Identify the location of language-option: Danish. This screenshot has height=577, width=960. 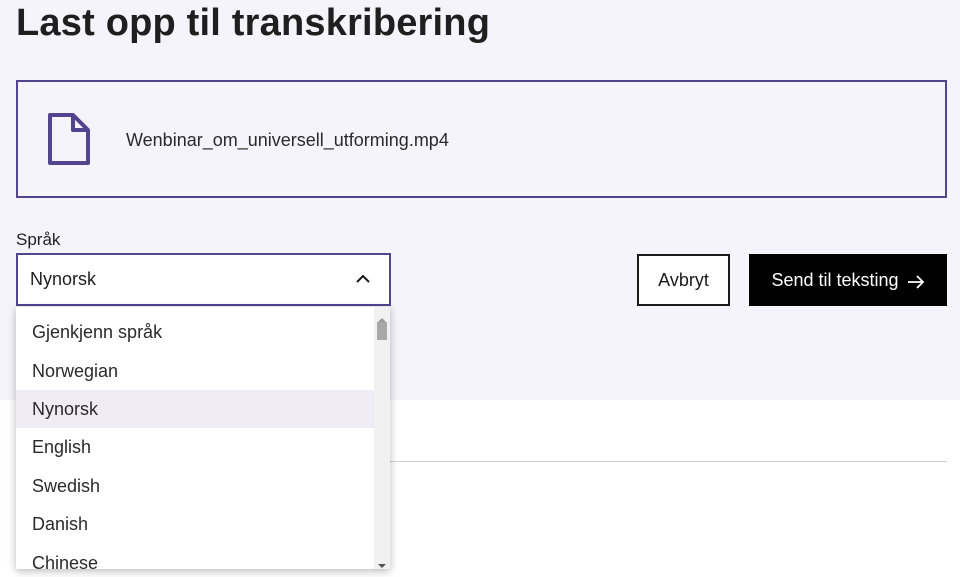
(195, 524).